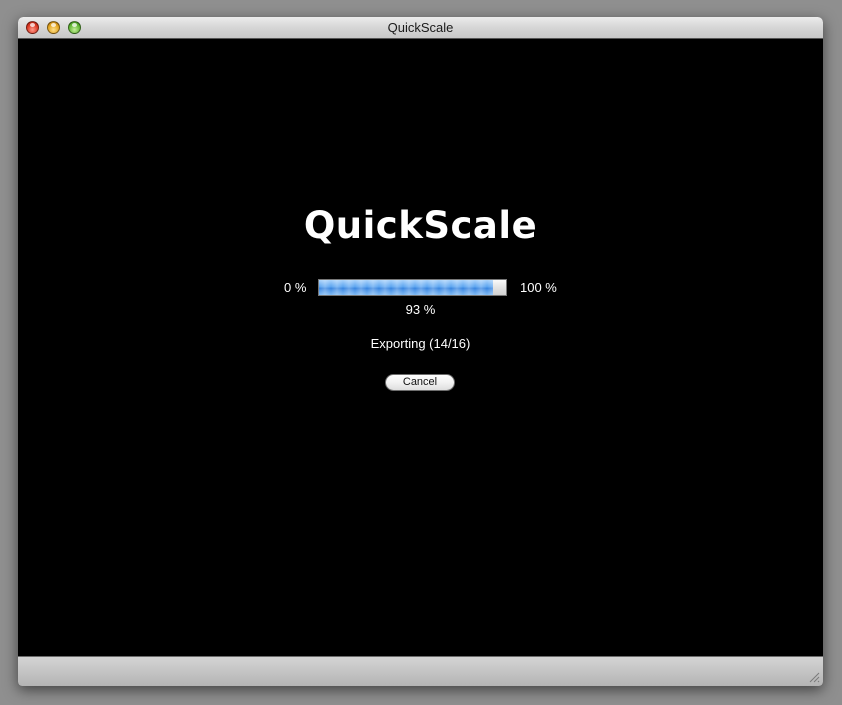  Describe the element at coordinates (420, 225) in the screenshot. I see `app-title: QuickScale` at that location.